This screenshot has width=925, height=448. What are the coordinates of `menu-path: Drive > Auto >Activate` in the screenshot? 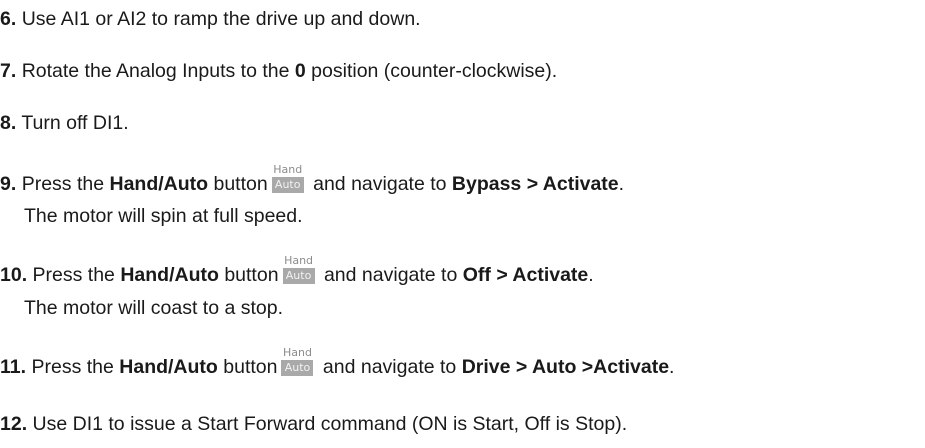 It's located at (565, 367).